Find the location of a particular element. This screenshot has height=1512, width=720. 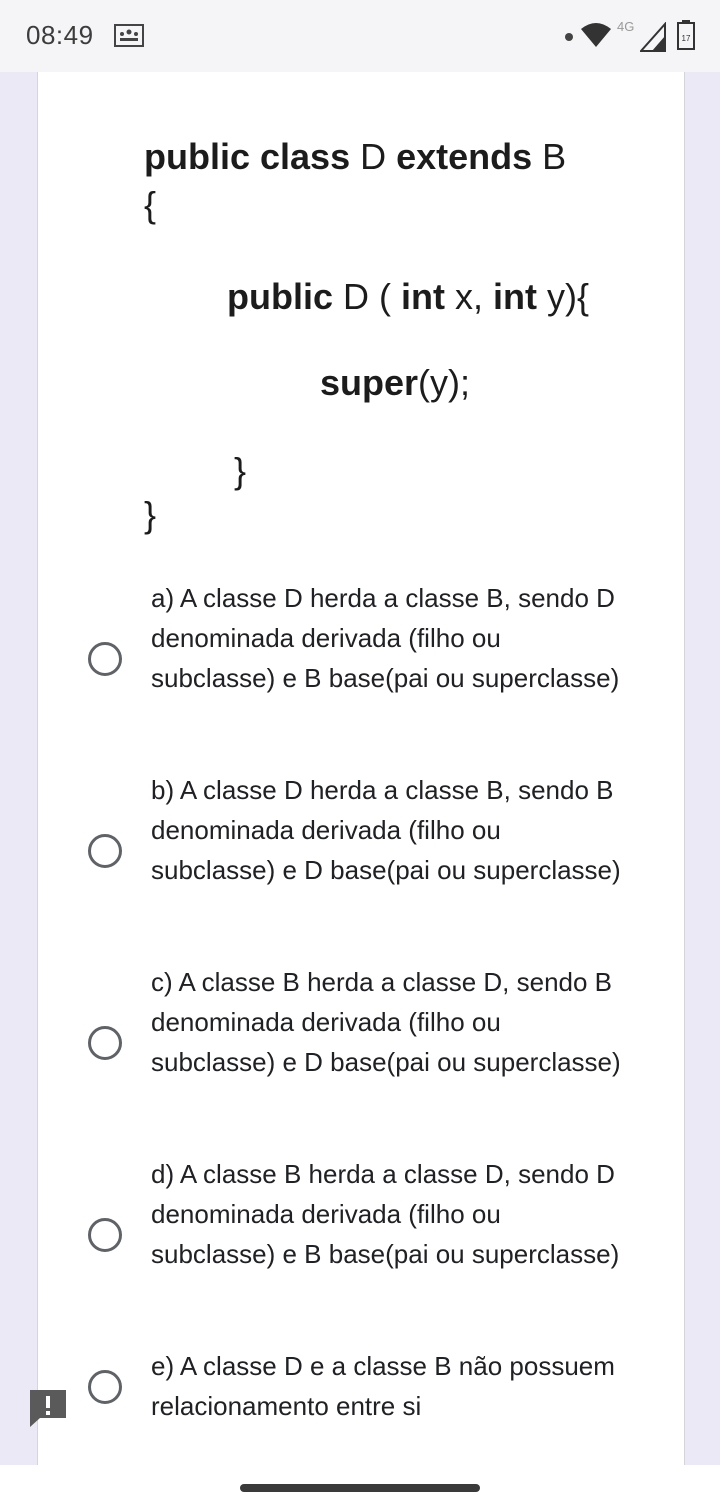

network-label: 4G is located at coordinates (626, 26).